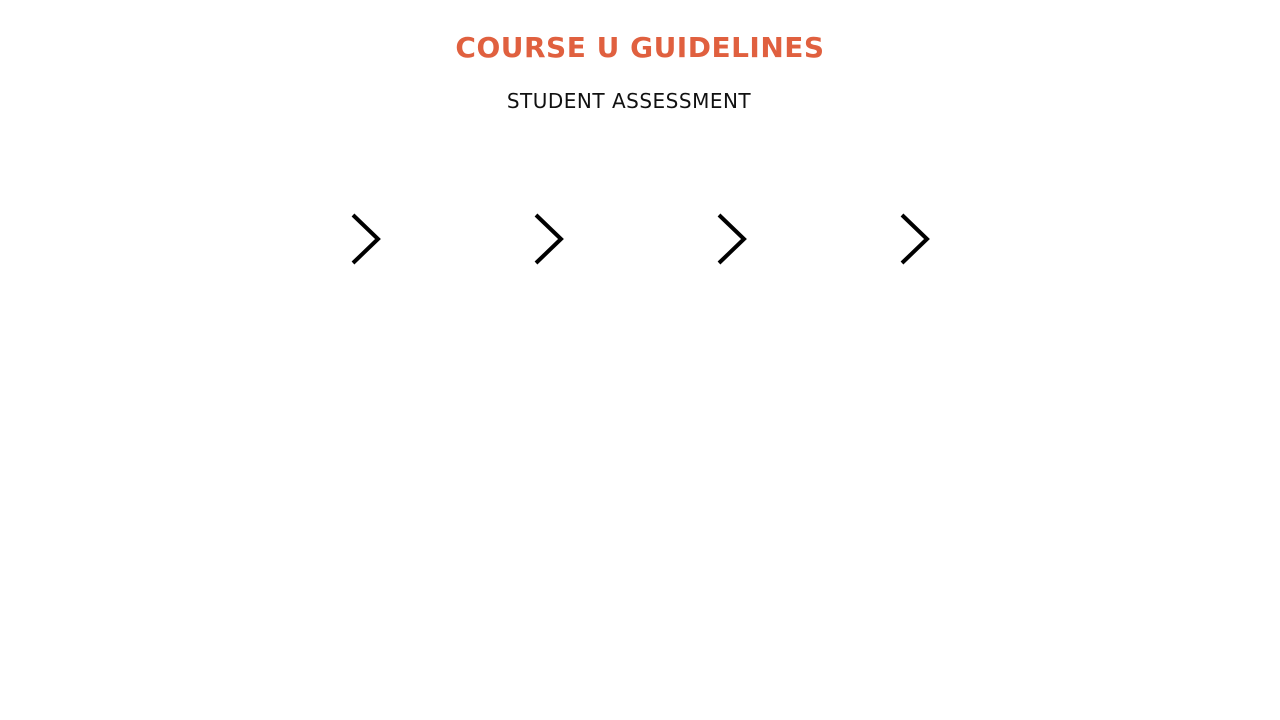 The width and height of the screenshot is (1280, 720). Describe the element at coordinates (640, 47) in the screenshot. I see `page-title: COURSE U GUIDELINES` at that location.